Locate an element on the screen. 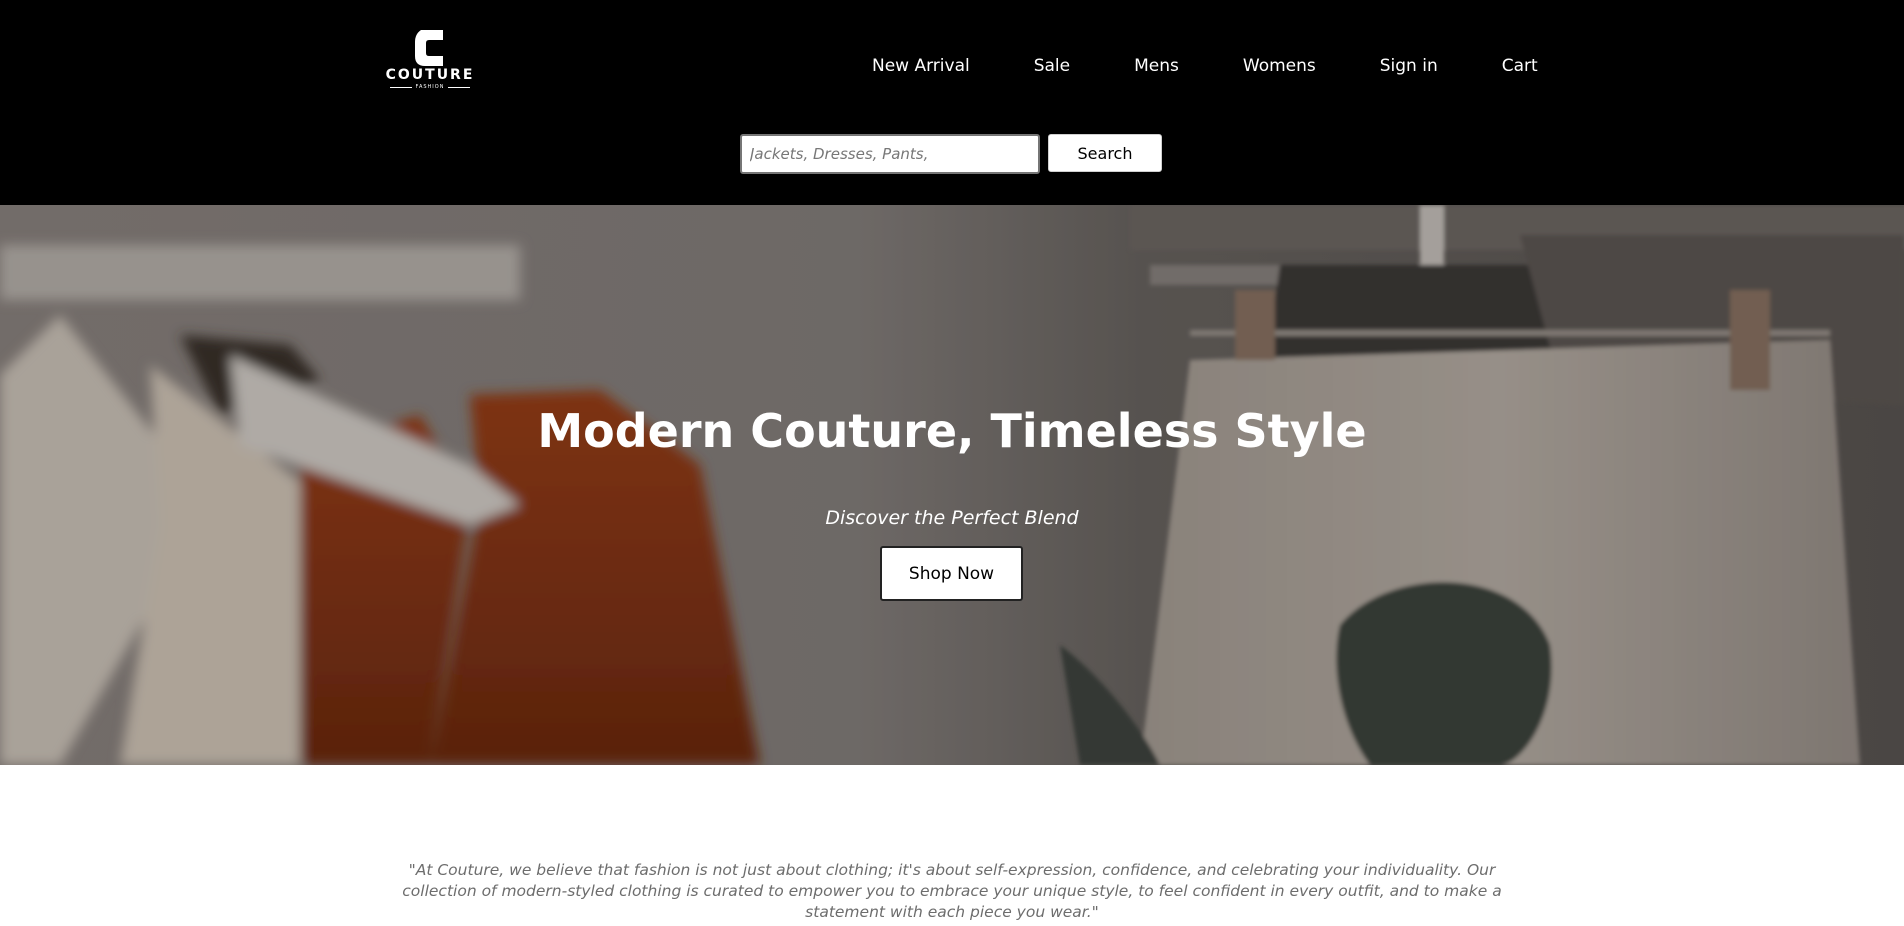 This screenshot has width=1904, height=926. hero-title: Modern Couture, Timeless Style is located at coordinates (952, 431).